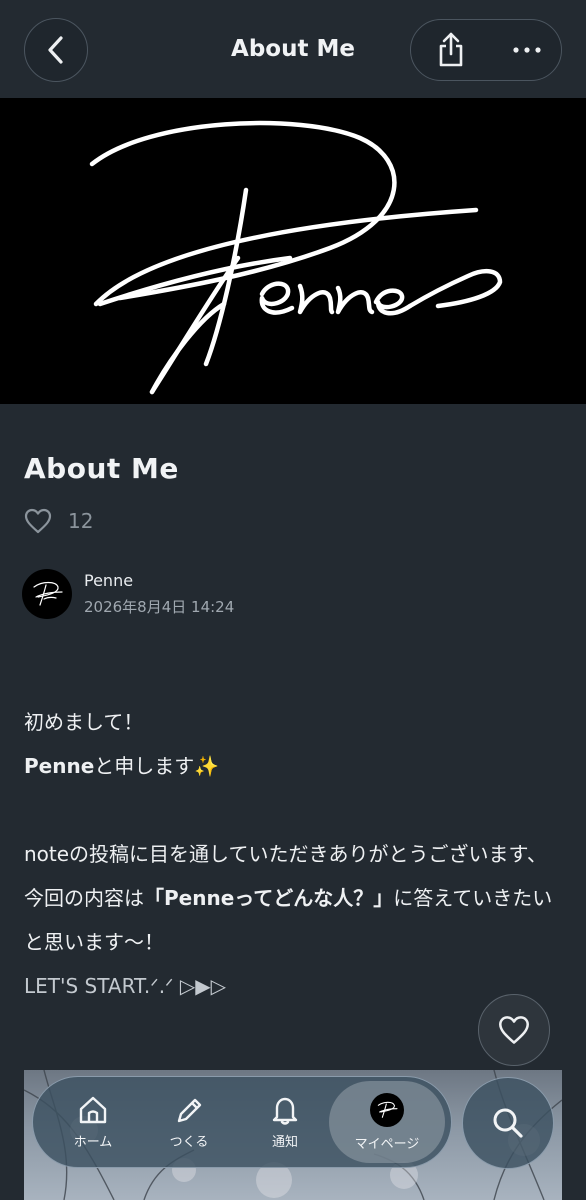 This screenshot has width=586, height=1200. I want to click on more-horizontal-icon, so click(527, 50).